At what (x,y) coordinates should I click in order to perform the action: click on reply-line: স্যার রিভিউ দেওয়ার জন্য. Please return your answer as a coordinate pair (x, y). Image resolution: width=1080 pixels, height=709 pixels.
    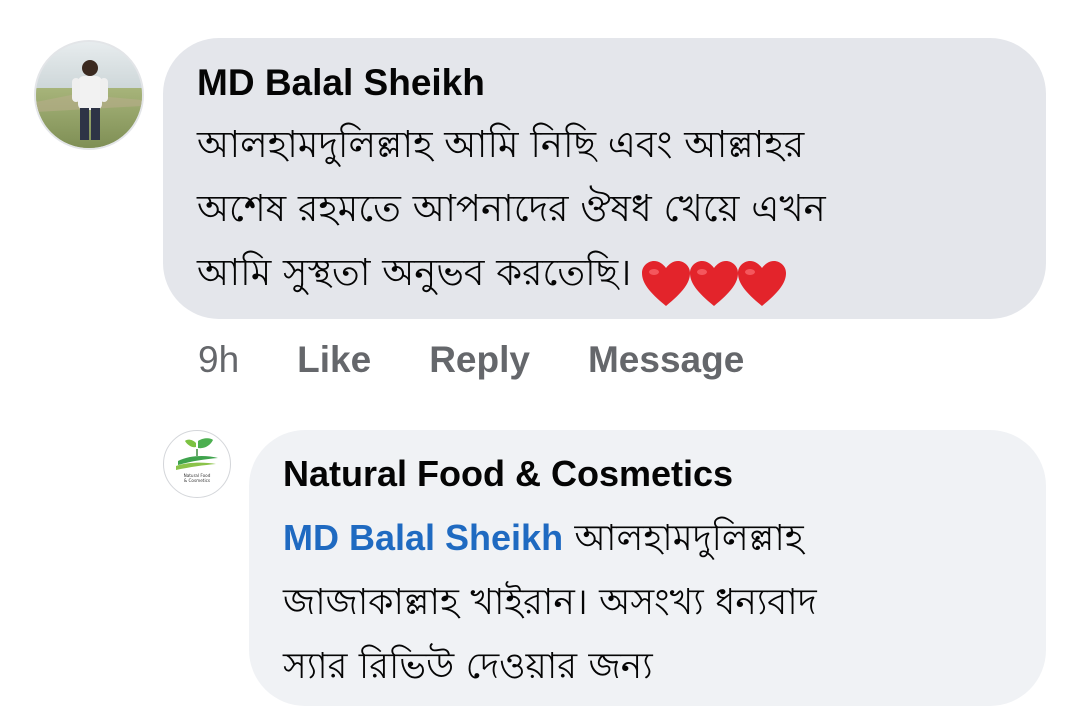
    Looking at the image, I should click on (468, 666).